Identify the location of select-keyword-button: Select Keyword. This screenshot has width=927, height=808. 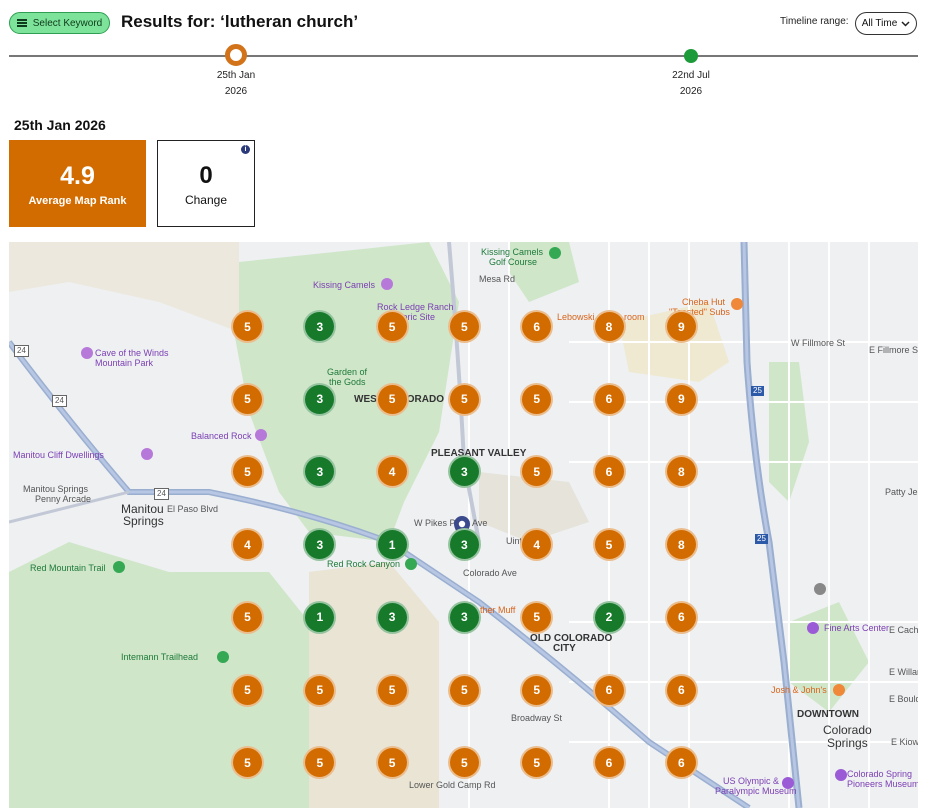
(59, 23).